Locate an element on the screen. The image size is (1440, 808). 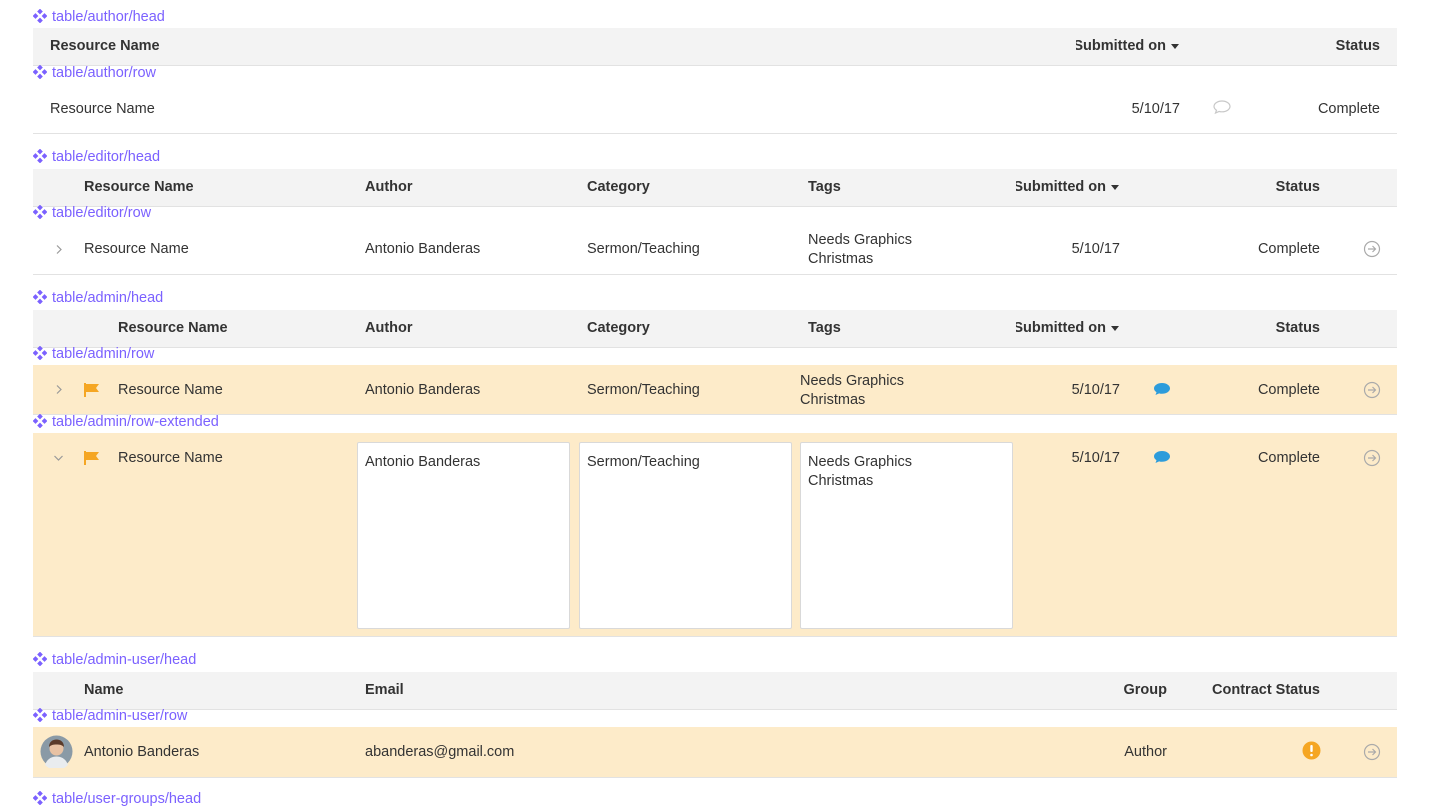
author-table-head: Resource Name Submitted on Status is located at coordinates (715, 47).